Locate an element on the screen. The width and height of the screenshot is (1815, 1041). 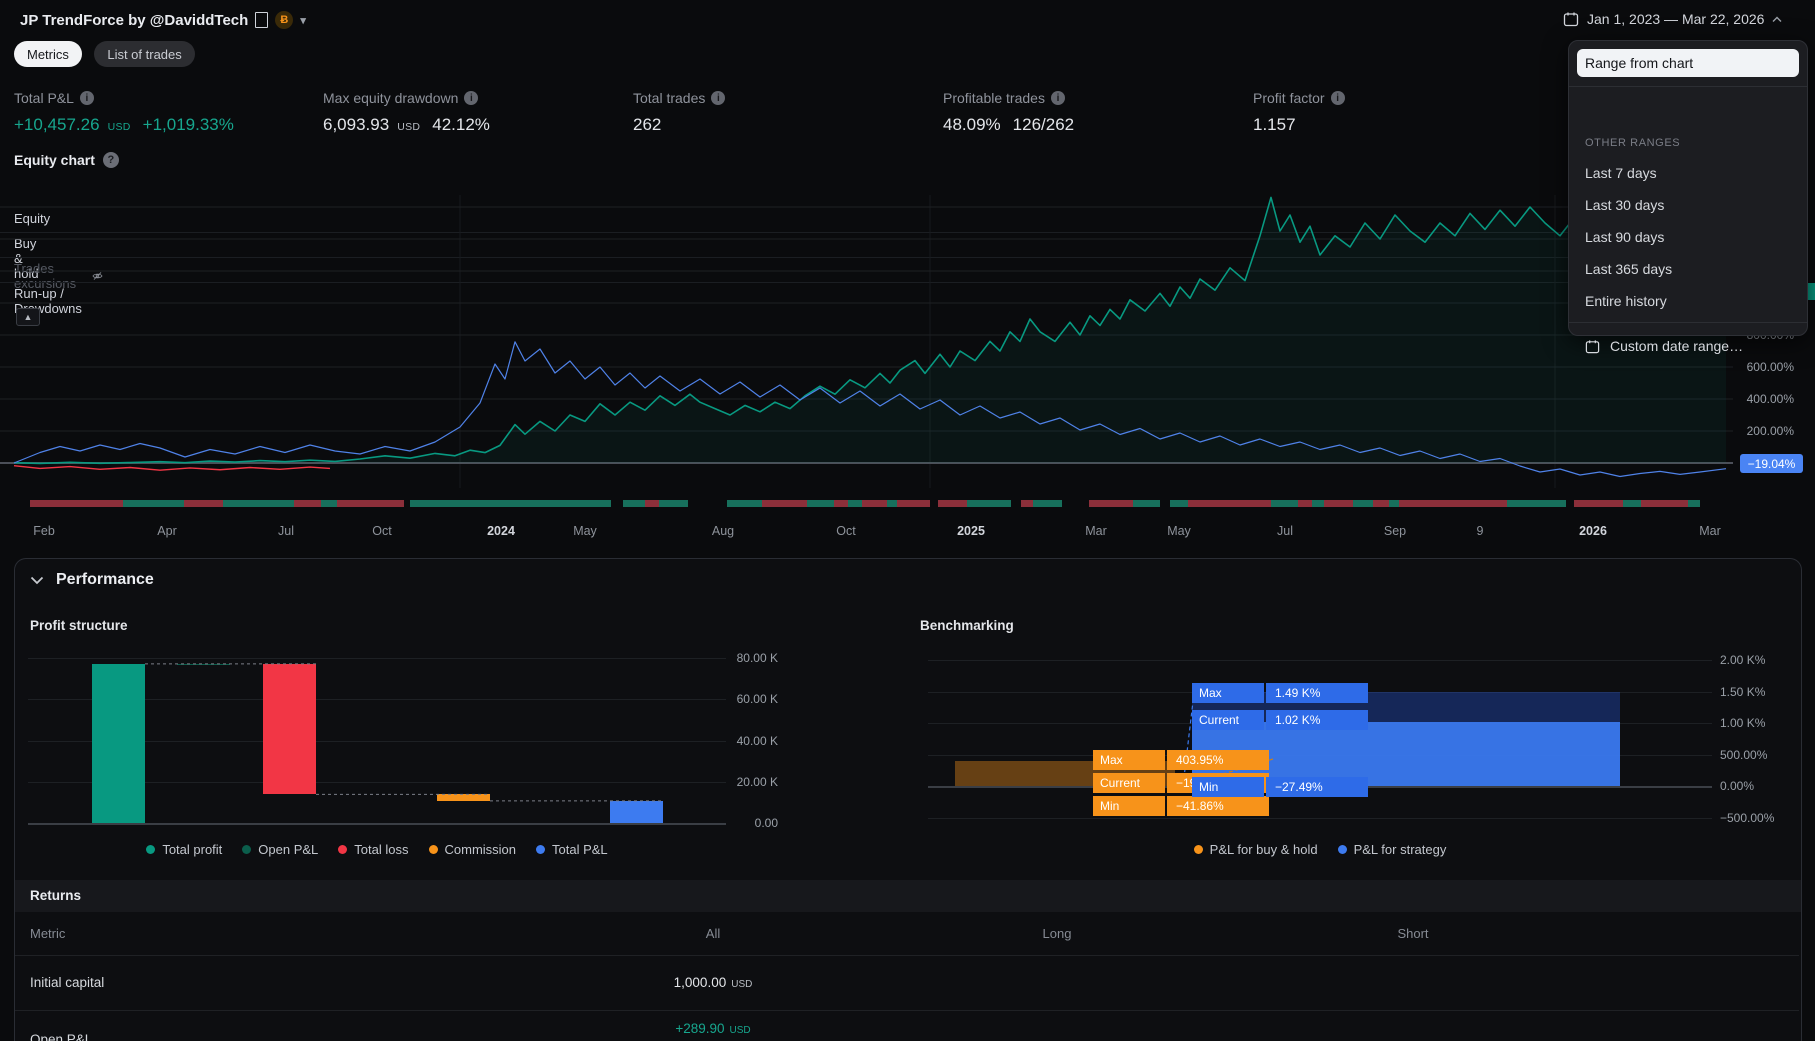
y-axis-label: 600.00% is located at coordinates (1770, 367).